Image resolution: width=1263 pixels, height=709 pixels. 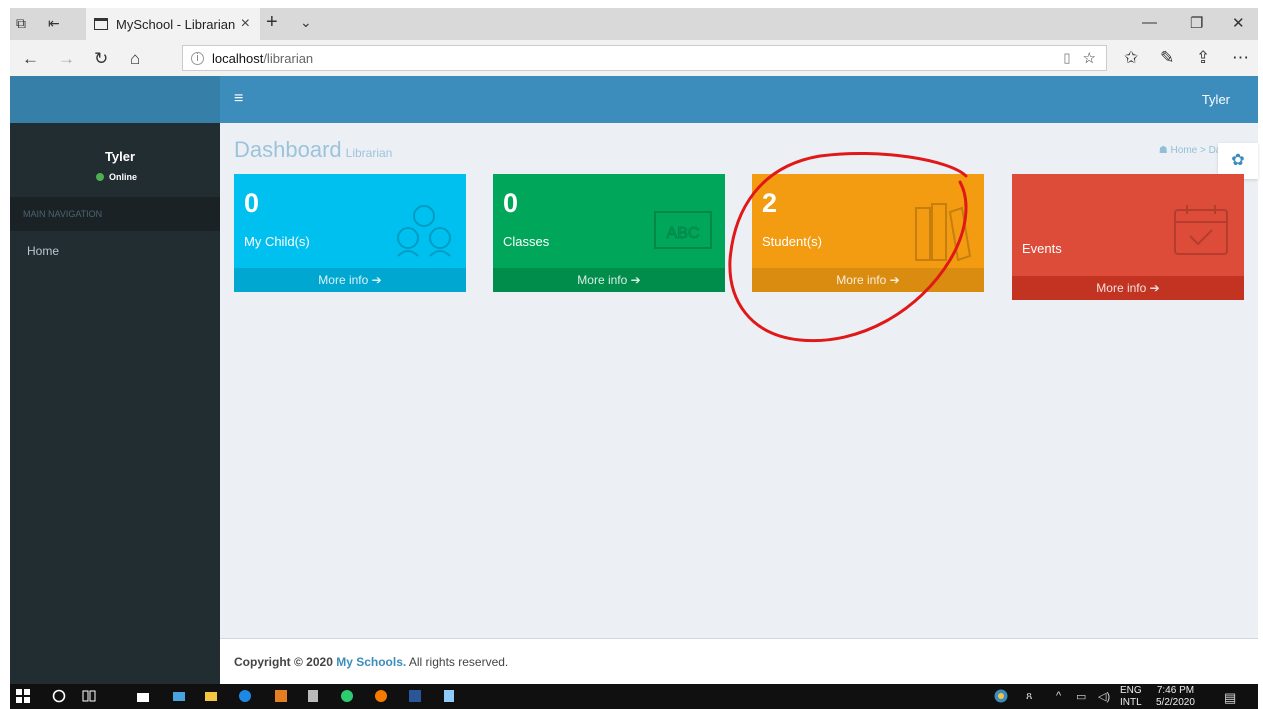 What do you see at coordinates (135, 59) in the screenshot?
I see `home-icon: ⌂` at bounding box center [135, 59].